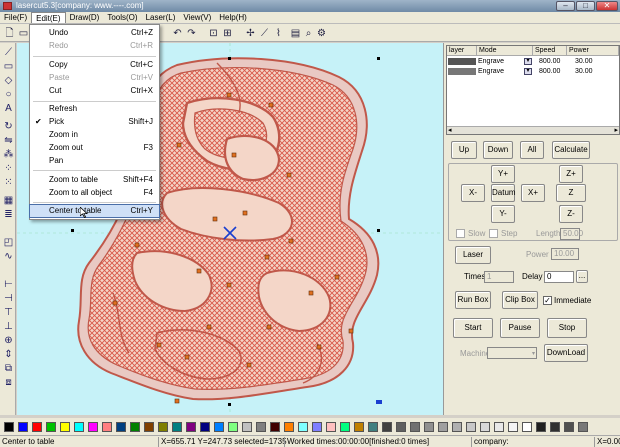  Describe the element at coordinates (278, 33) in the screenshot. I see `curve-tool-icon: ⌇` at that location.